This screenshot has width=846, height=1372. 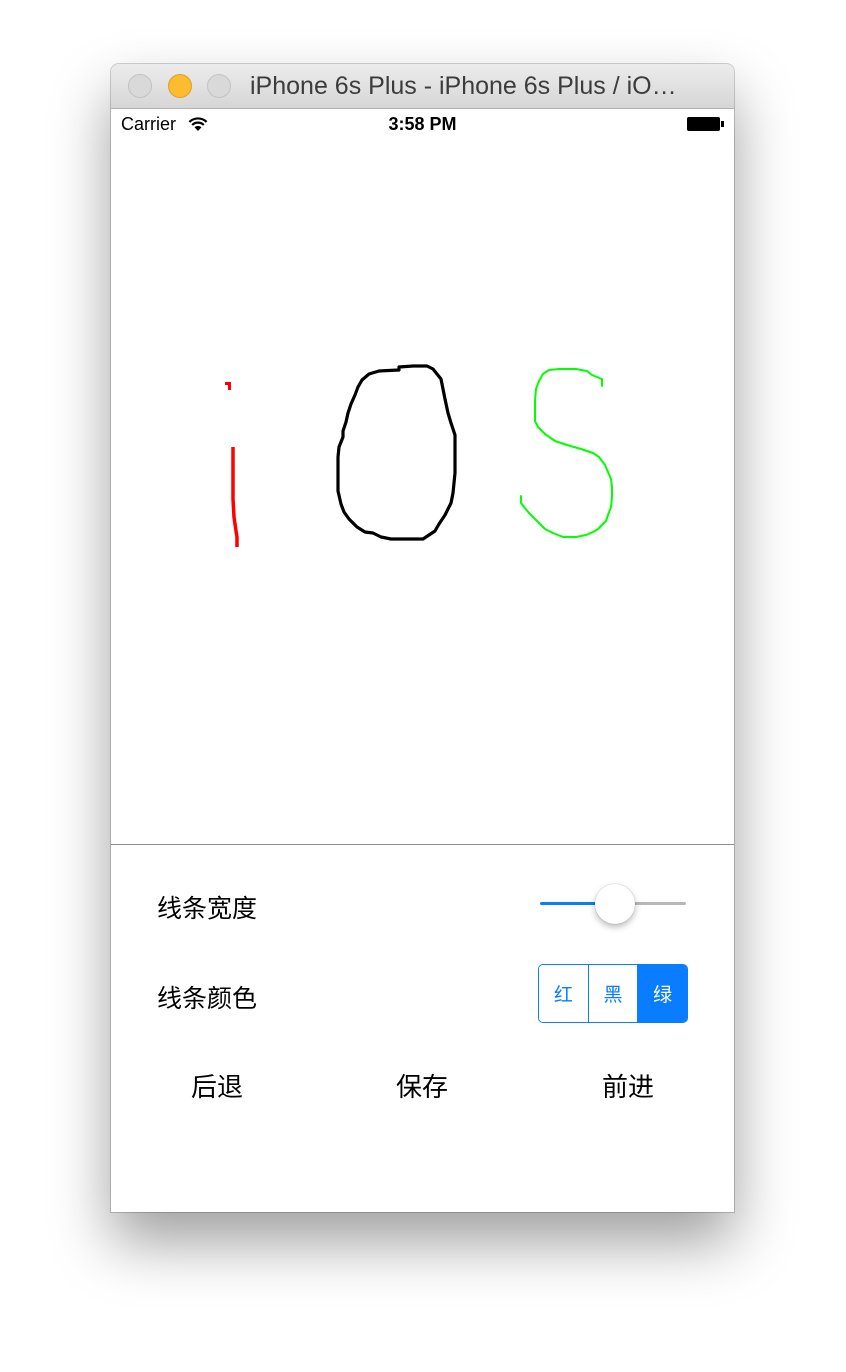 What do you see at coordinates (180, 86) in the screenshot?
I see `minimize-window-button` at bounding box center [180, 86].